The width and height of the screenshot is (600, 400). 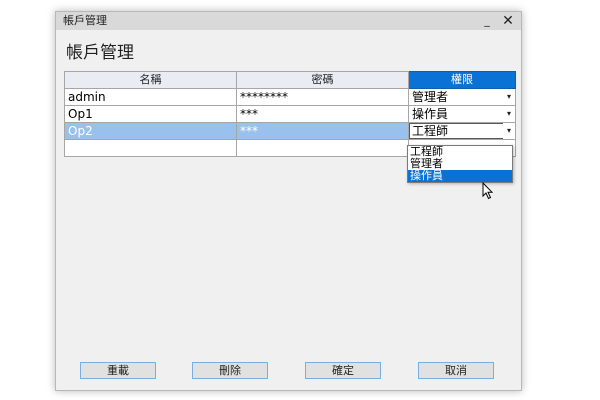 I want to click on cell-password, so click(x=322, y=148).